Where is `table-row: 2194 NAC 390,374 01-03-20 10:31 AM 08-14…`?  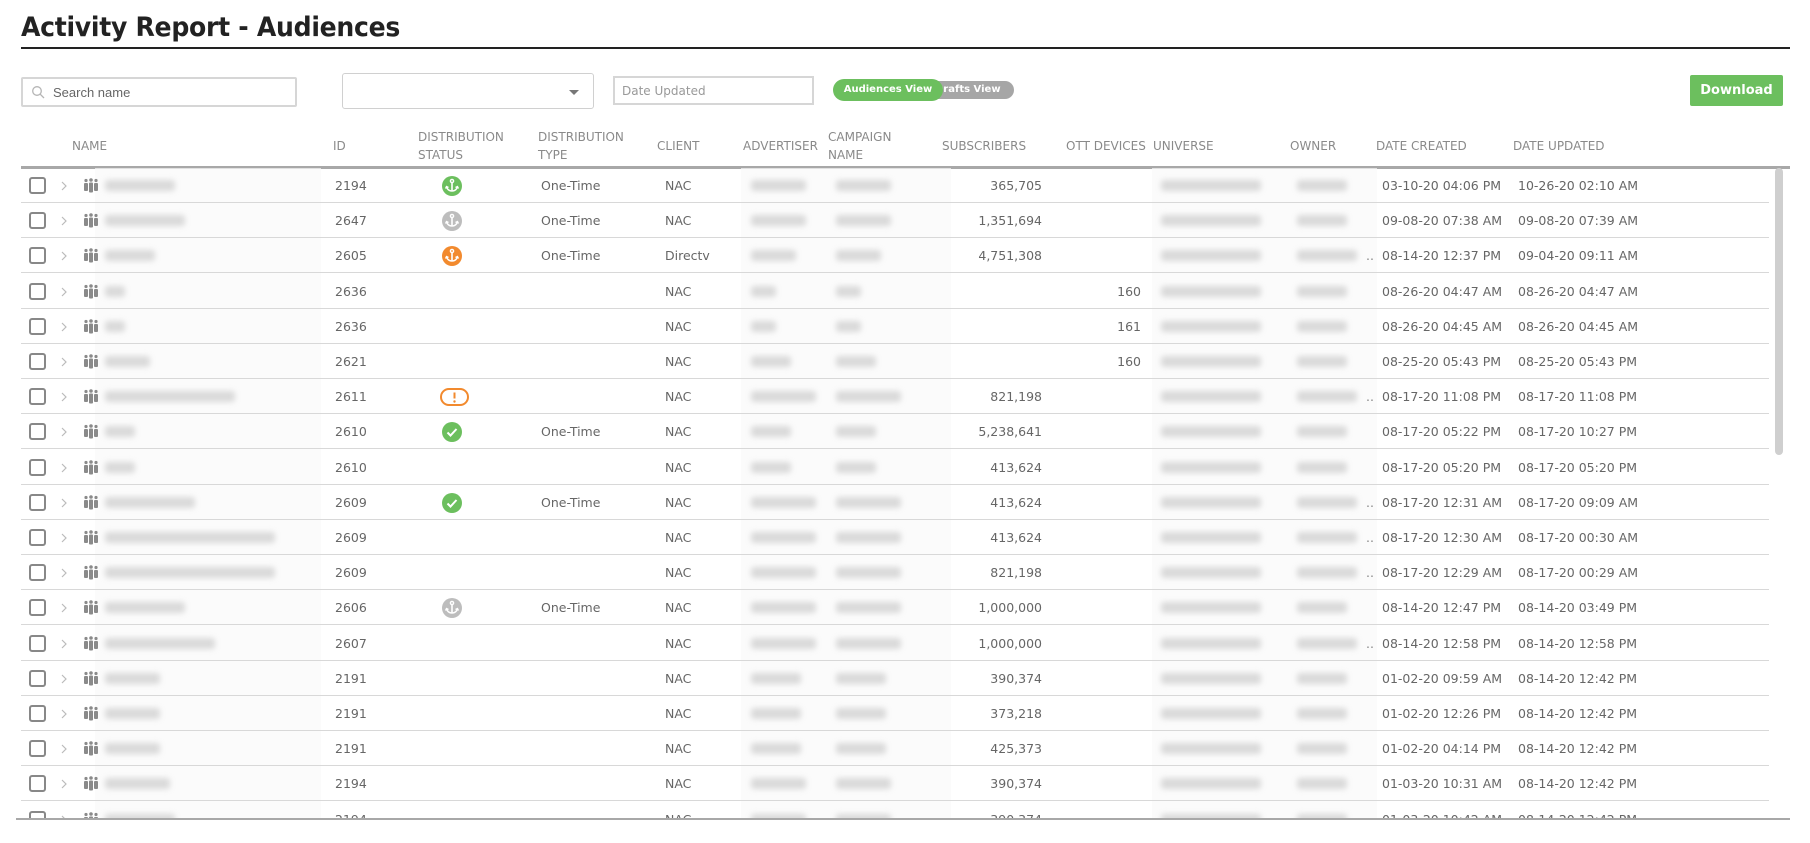
table-row: 2194 NAC 390,374 01-03-20 10:31 AM 08-14… is located at coordinates (895, 783).